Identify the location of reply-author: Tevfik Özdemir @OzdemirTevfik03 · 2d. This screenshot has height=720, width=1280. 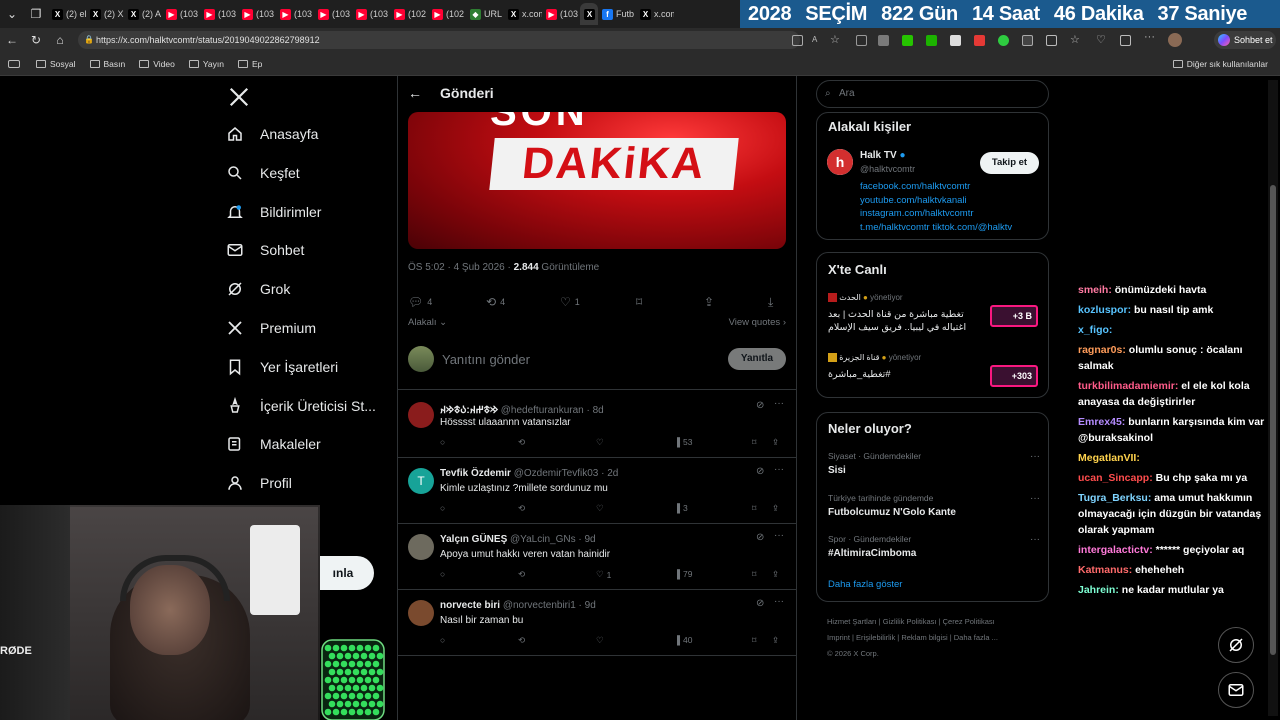
(529, 473).